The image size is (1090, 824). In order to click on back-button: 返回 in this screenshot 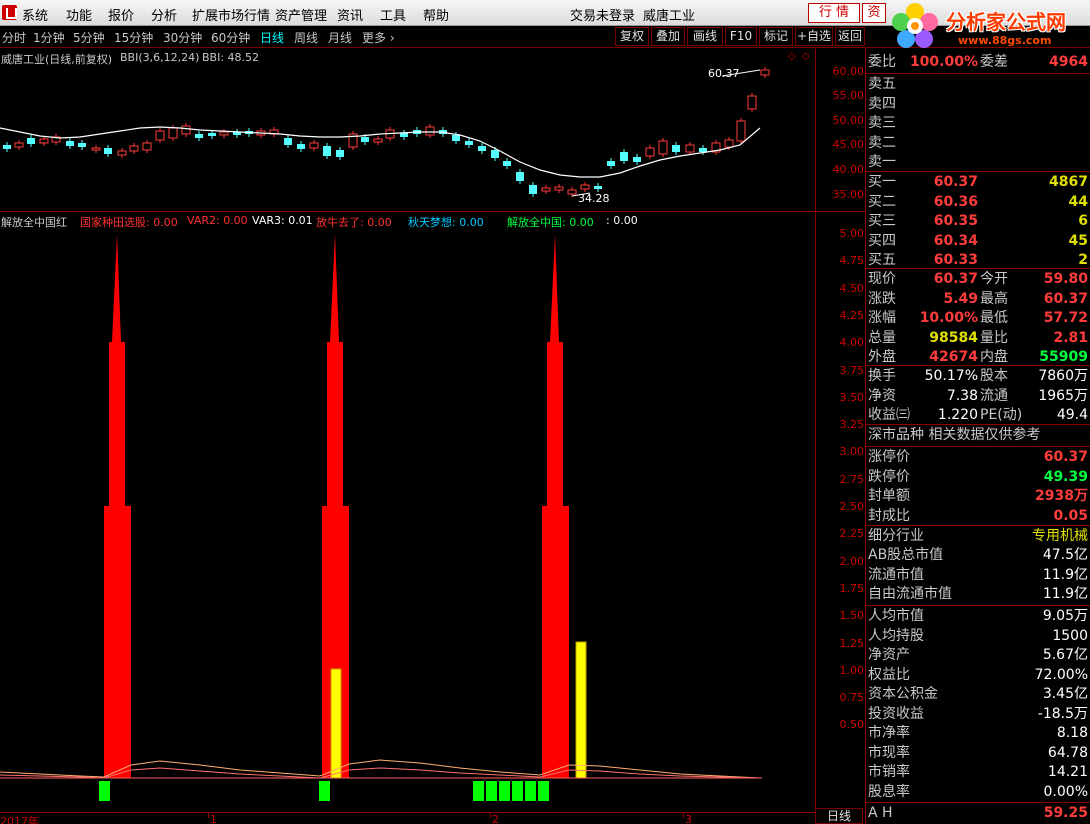, I will do `click(850, 36)`.